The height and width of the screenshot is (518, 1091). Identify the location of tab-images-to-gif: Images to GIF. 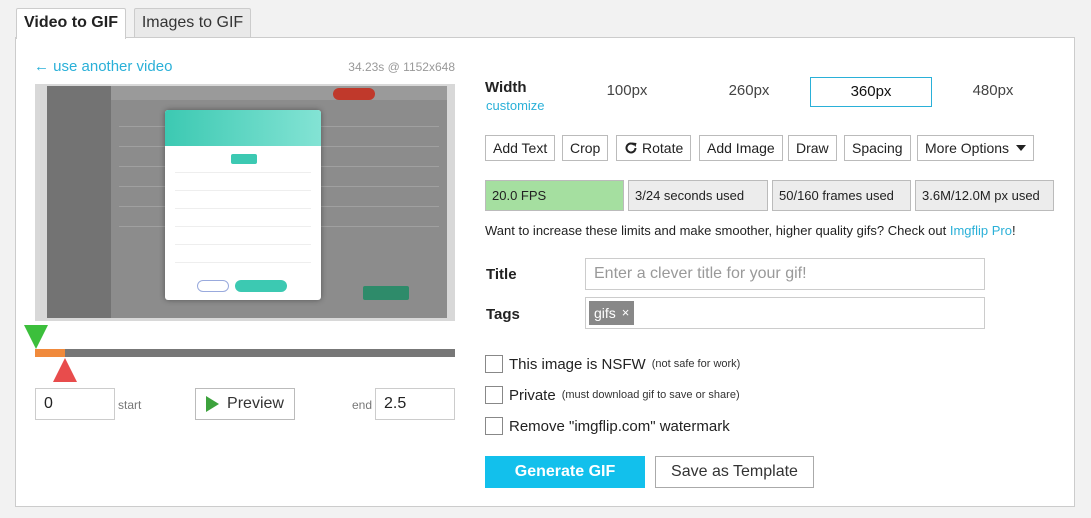
(192, 23).